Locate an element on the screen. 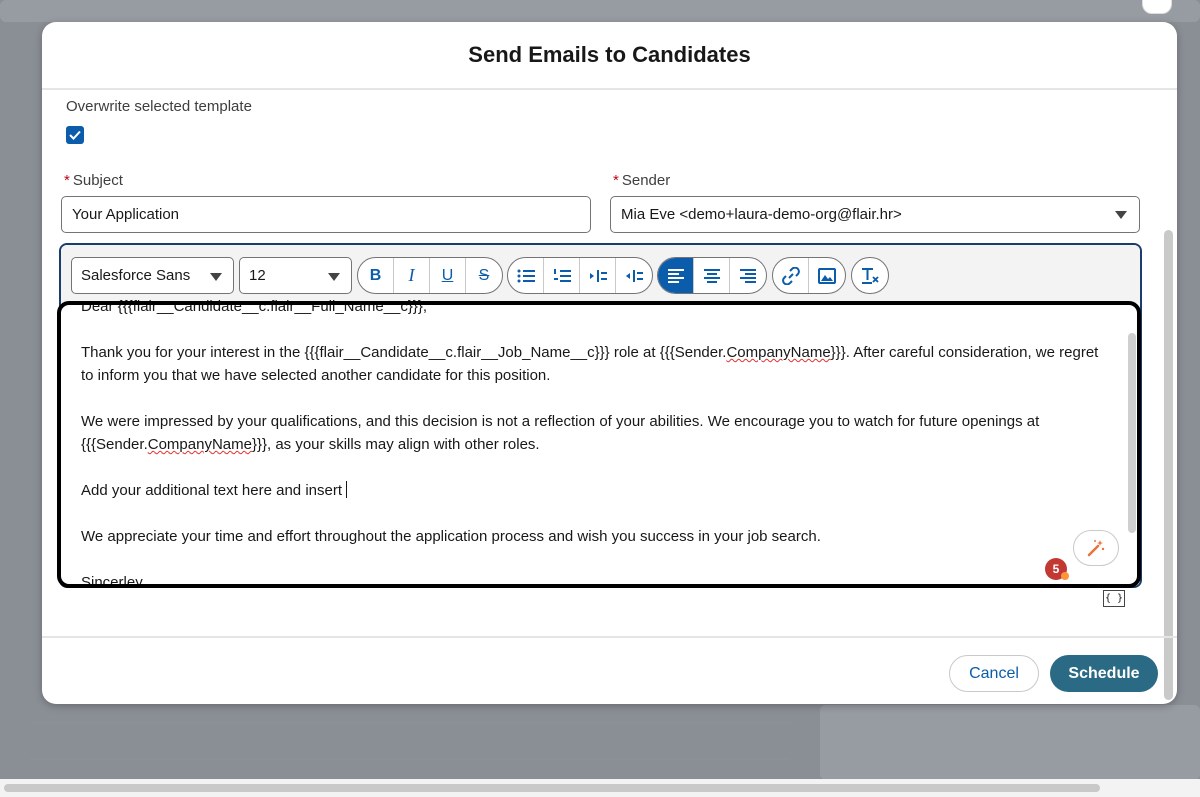  outdent-button is located at coordinates (634, 275).